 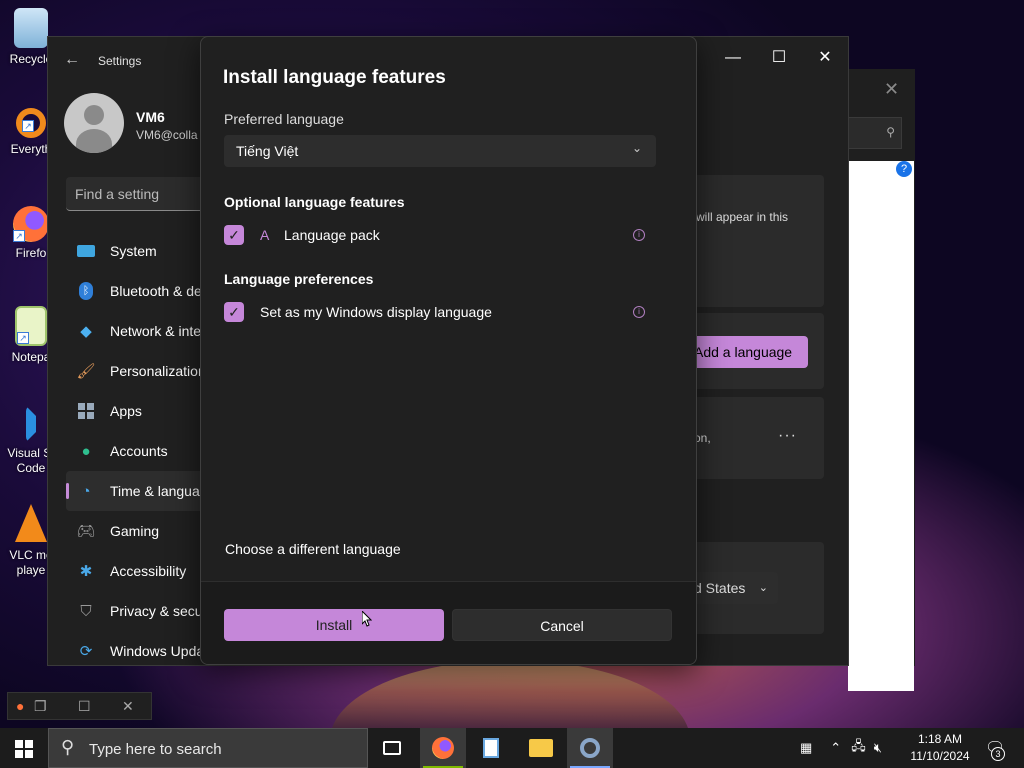 What do you see at coordinates (155, 491) in the screenshot?
I see `sidebar-item-label: Time & langua` at bounding box center [155, 491].